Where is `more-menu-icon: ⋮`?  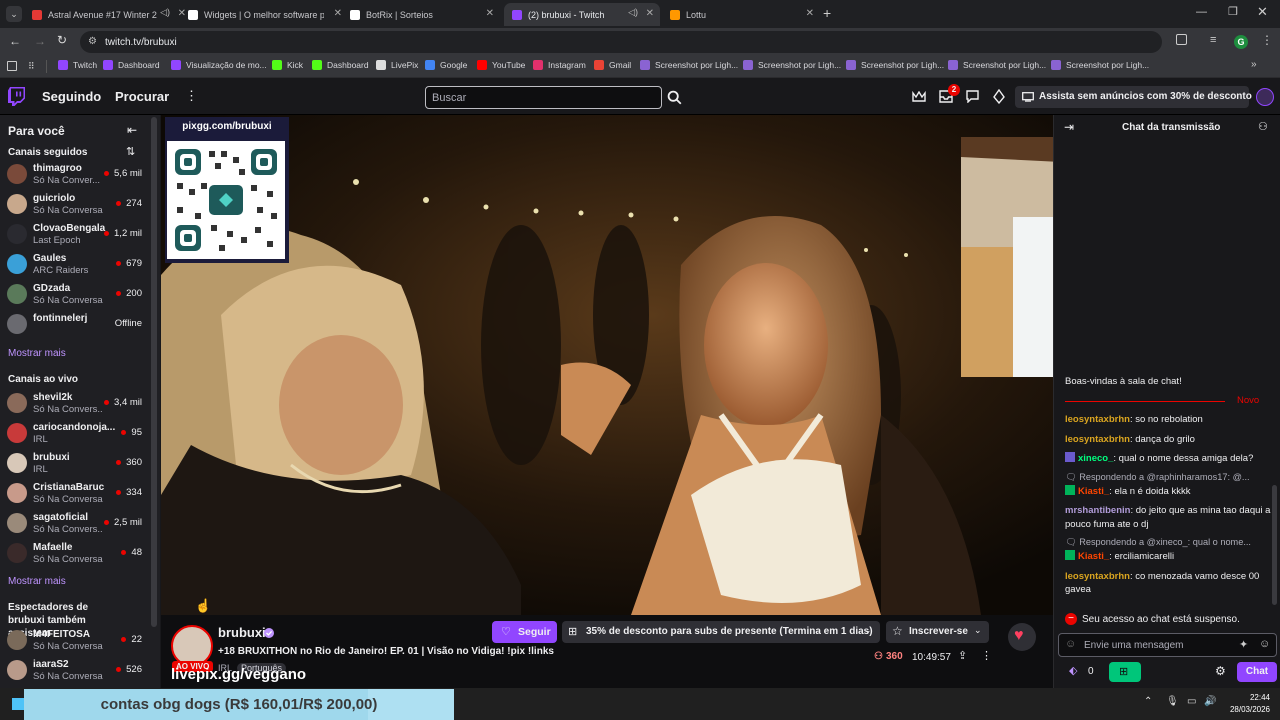 more-menu-icon: ⋮ is located at coordinates (191, 96).